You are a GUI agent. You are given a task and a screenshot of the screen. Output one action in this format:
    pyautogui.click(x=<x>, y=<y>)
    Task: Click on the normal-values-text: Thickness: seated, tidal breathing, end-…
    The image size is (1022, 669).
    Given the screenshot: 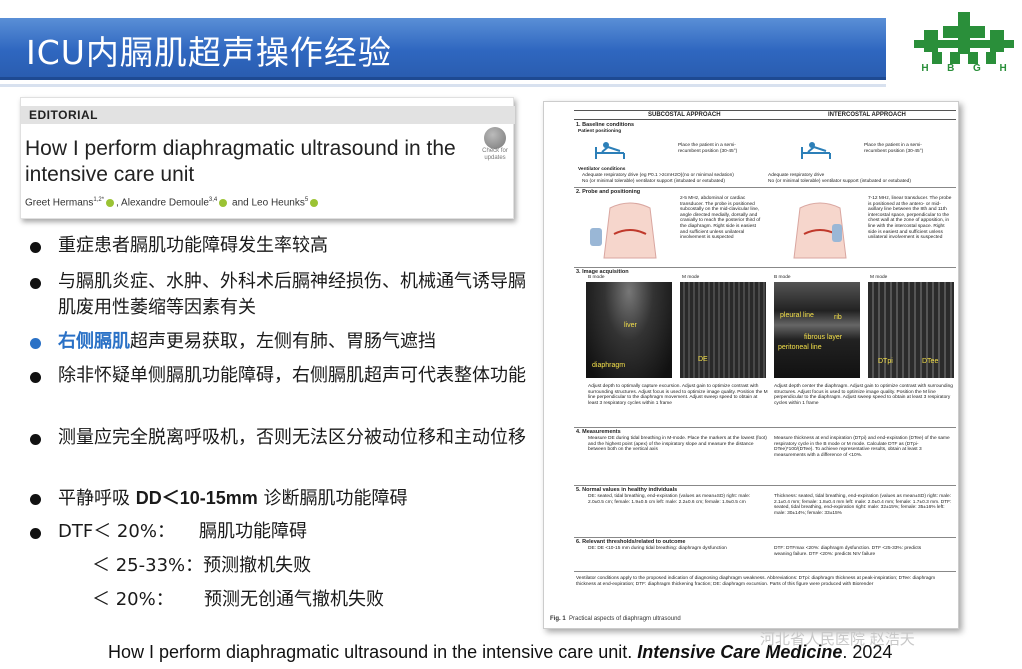 What is the action you would take?
    pyautogui.click(x=863, y=505)
    